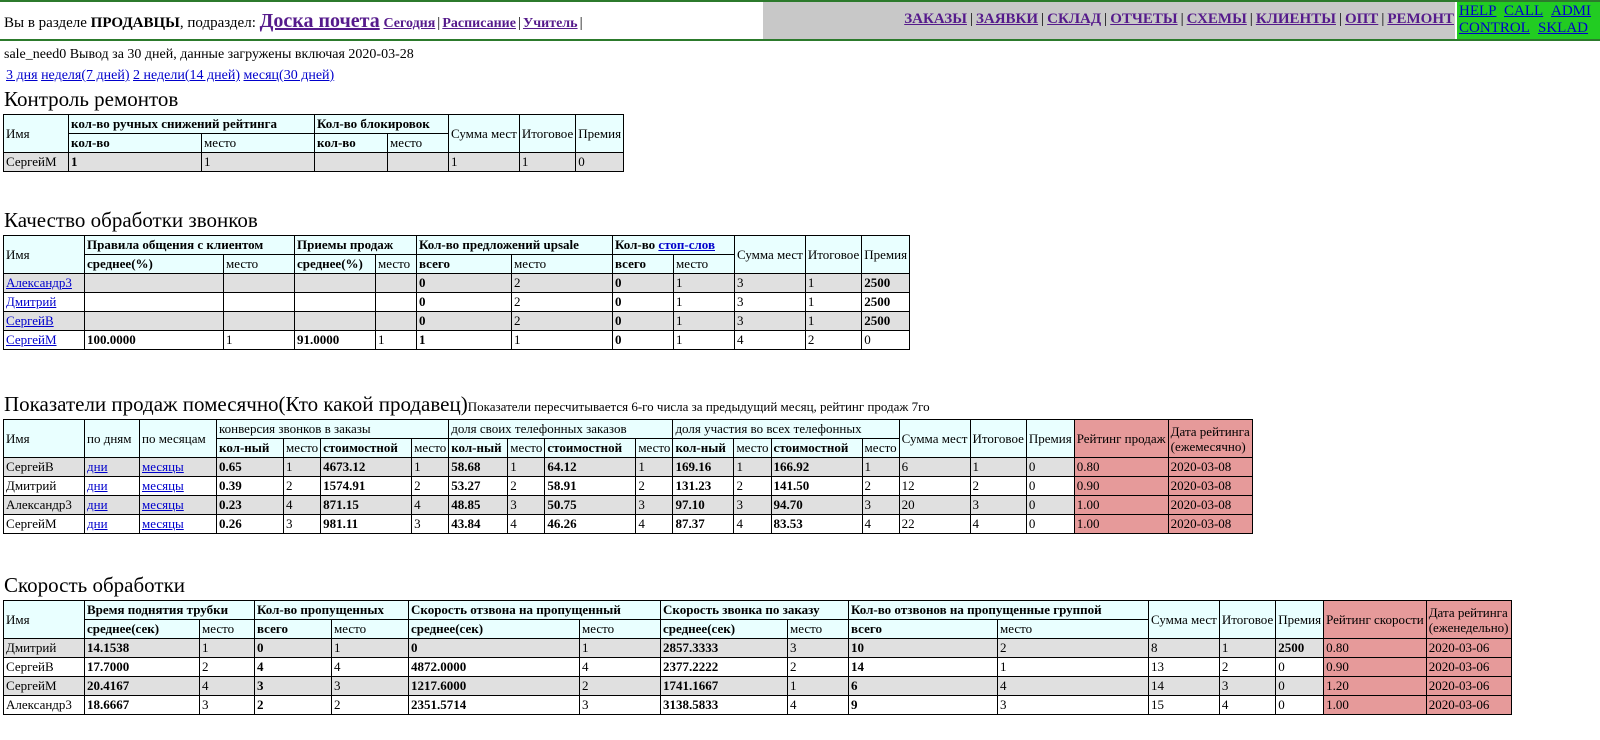 The height and width of the screenshot is (740, 1600). Describe the element at coordinates (478, 486) in the screenshot. I see `cell: 53.27` at that location.